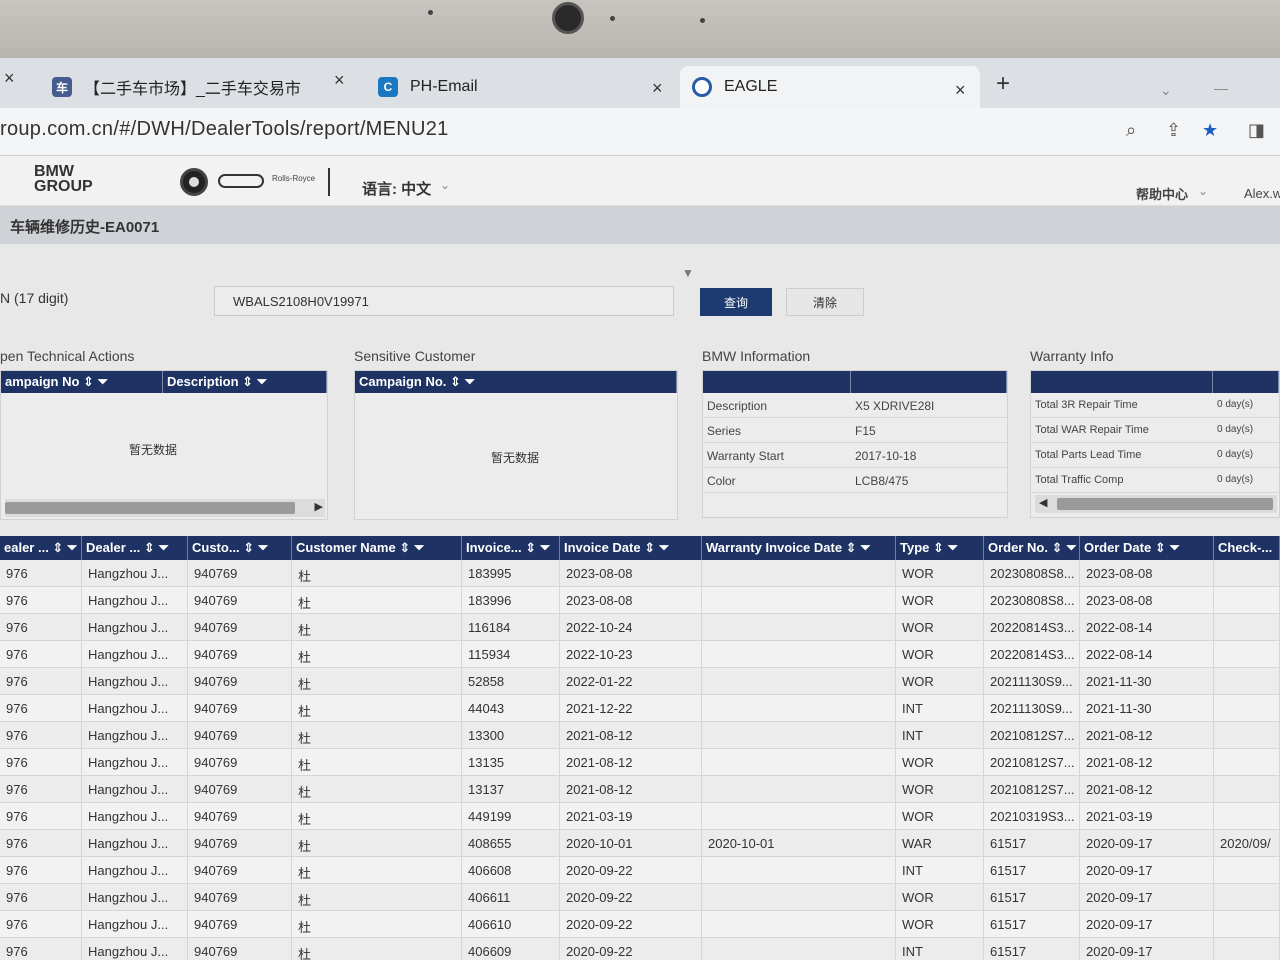 Image resolution: width=1280 pixels, height=960 pixels. Describe the element at coordinates (135, 548) in the screenshot. I see `column-header: Dealer ... ⇕ ⏷` at that location.